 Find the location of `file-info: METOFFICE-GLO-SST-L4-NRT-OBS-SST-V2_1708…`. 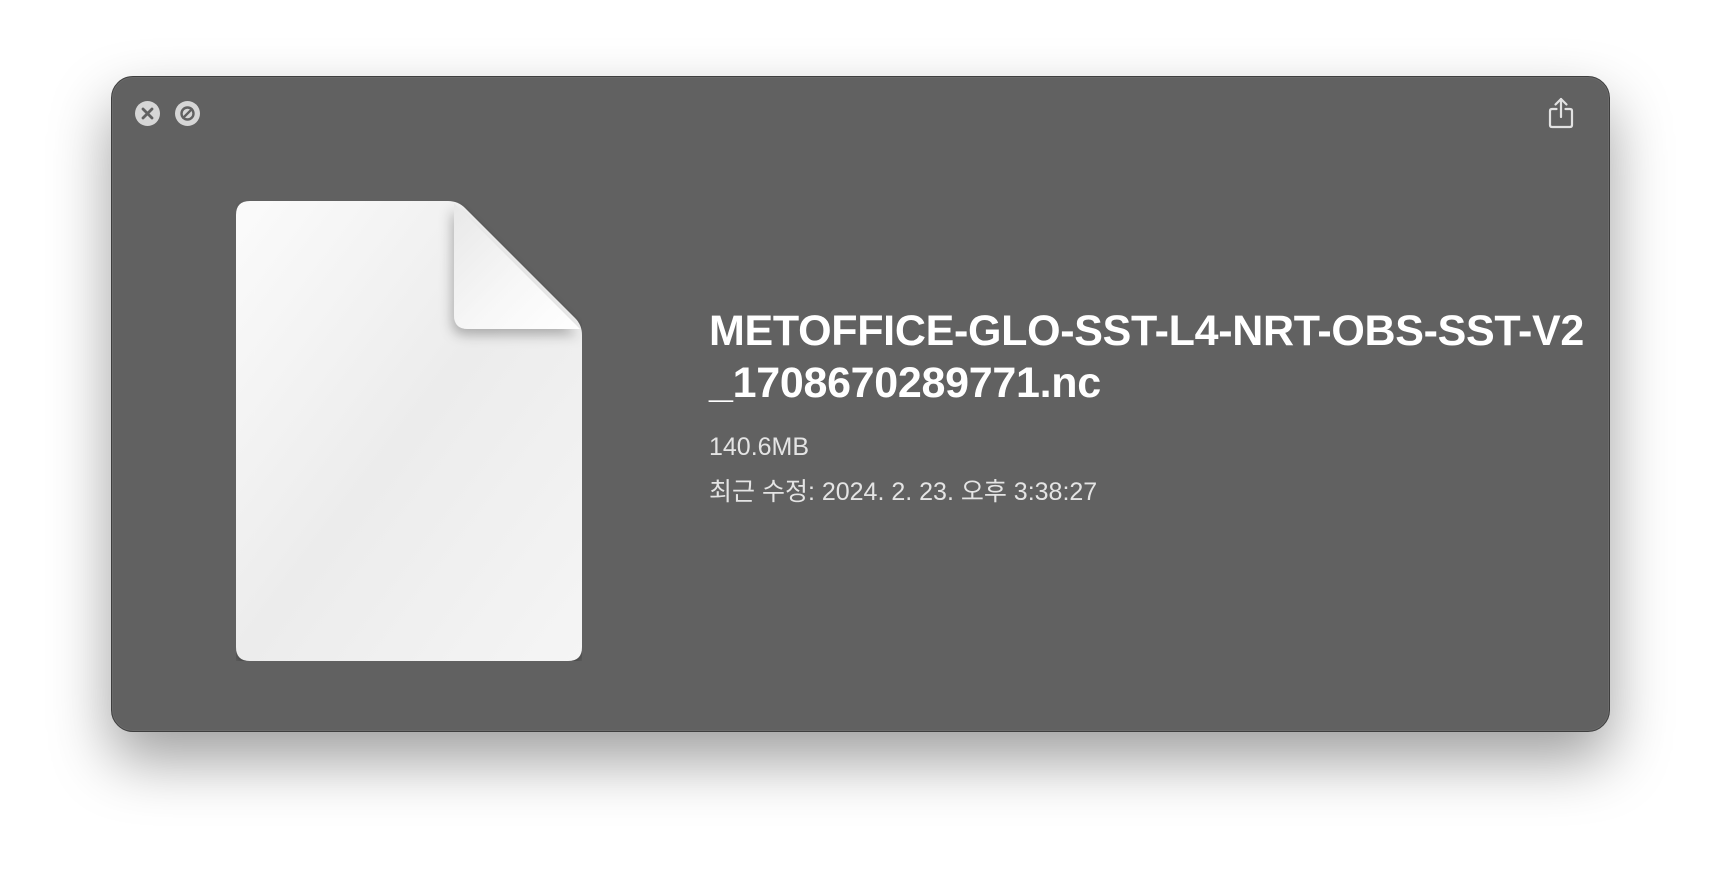

file-info: METOFFICE-GLO-SST-L4-NRT-OBS-SST-V2_1708… is located at coordinates (1149, 406).